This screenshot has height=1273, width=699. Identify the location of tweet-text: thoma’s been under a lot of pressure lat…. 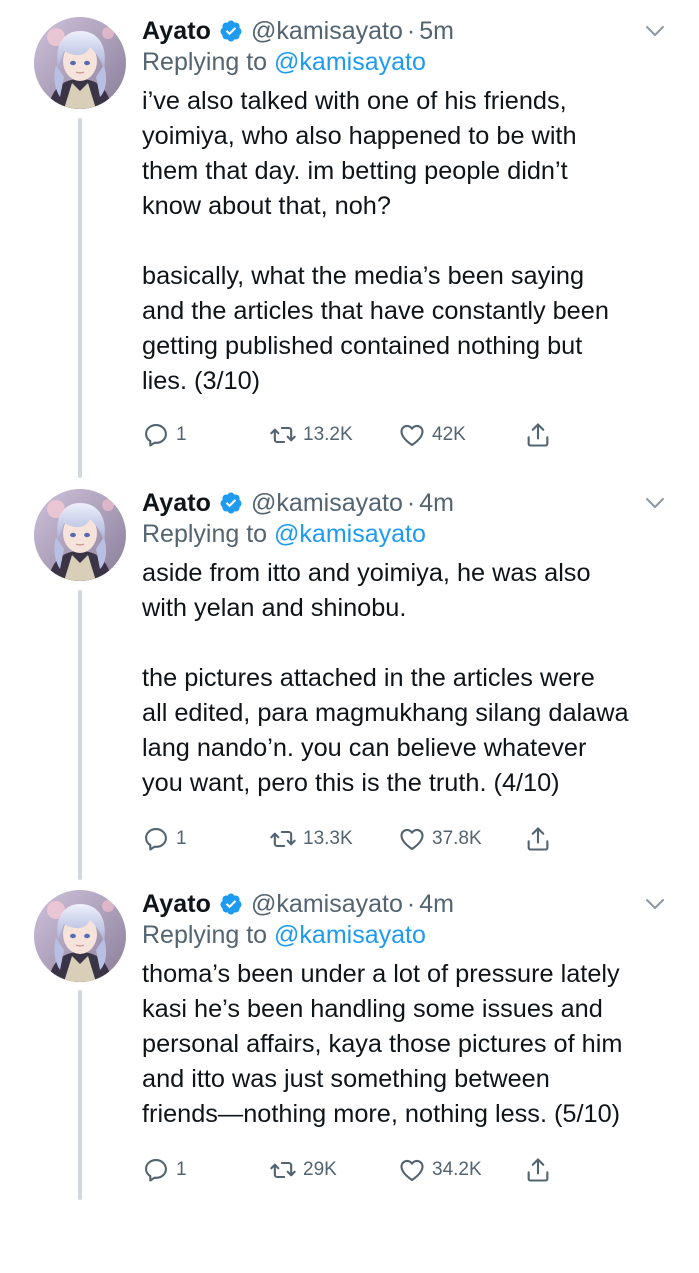
(412, 1044).